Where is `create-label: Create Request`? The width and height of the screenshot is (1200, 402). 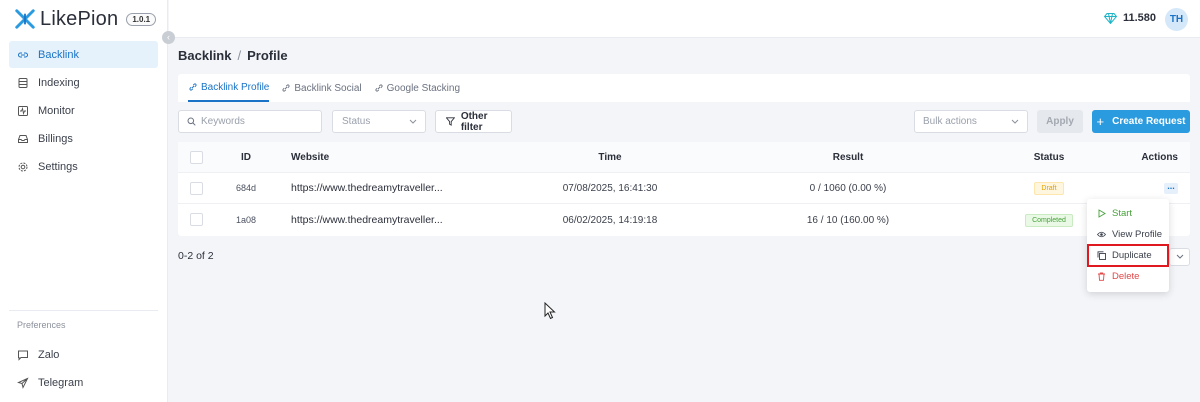
create-label: Create Request is located at coordinates (1149, 121).